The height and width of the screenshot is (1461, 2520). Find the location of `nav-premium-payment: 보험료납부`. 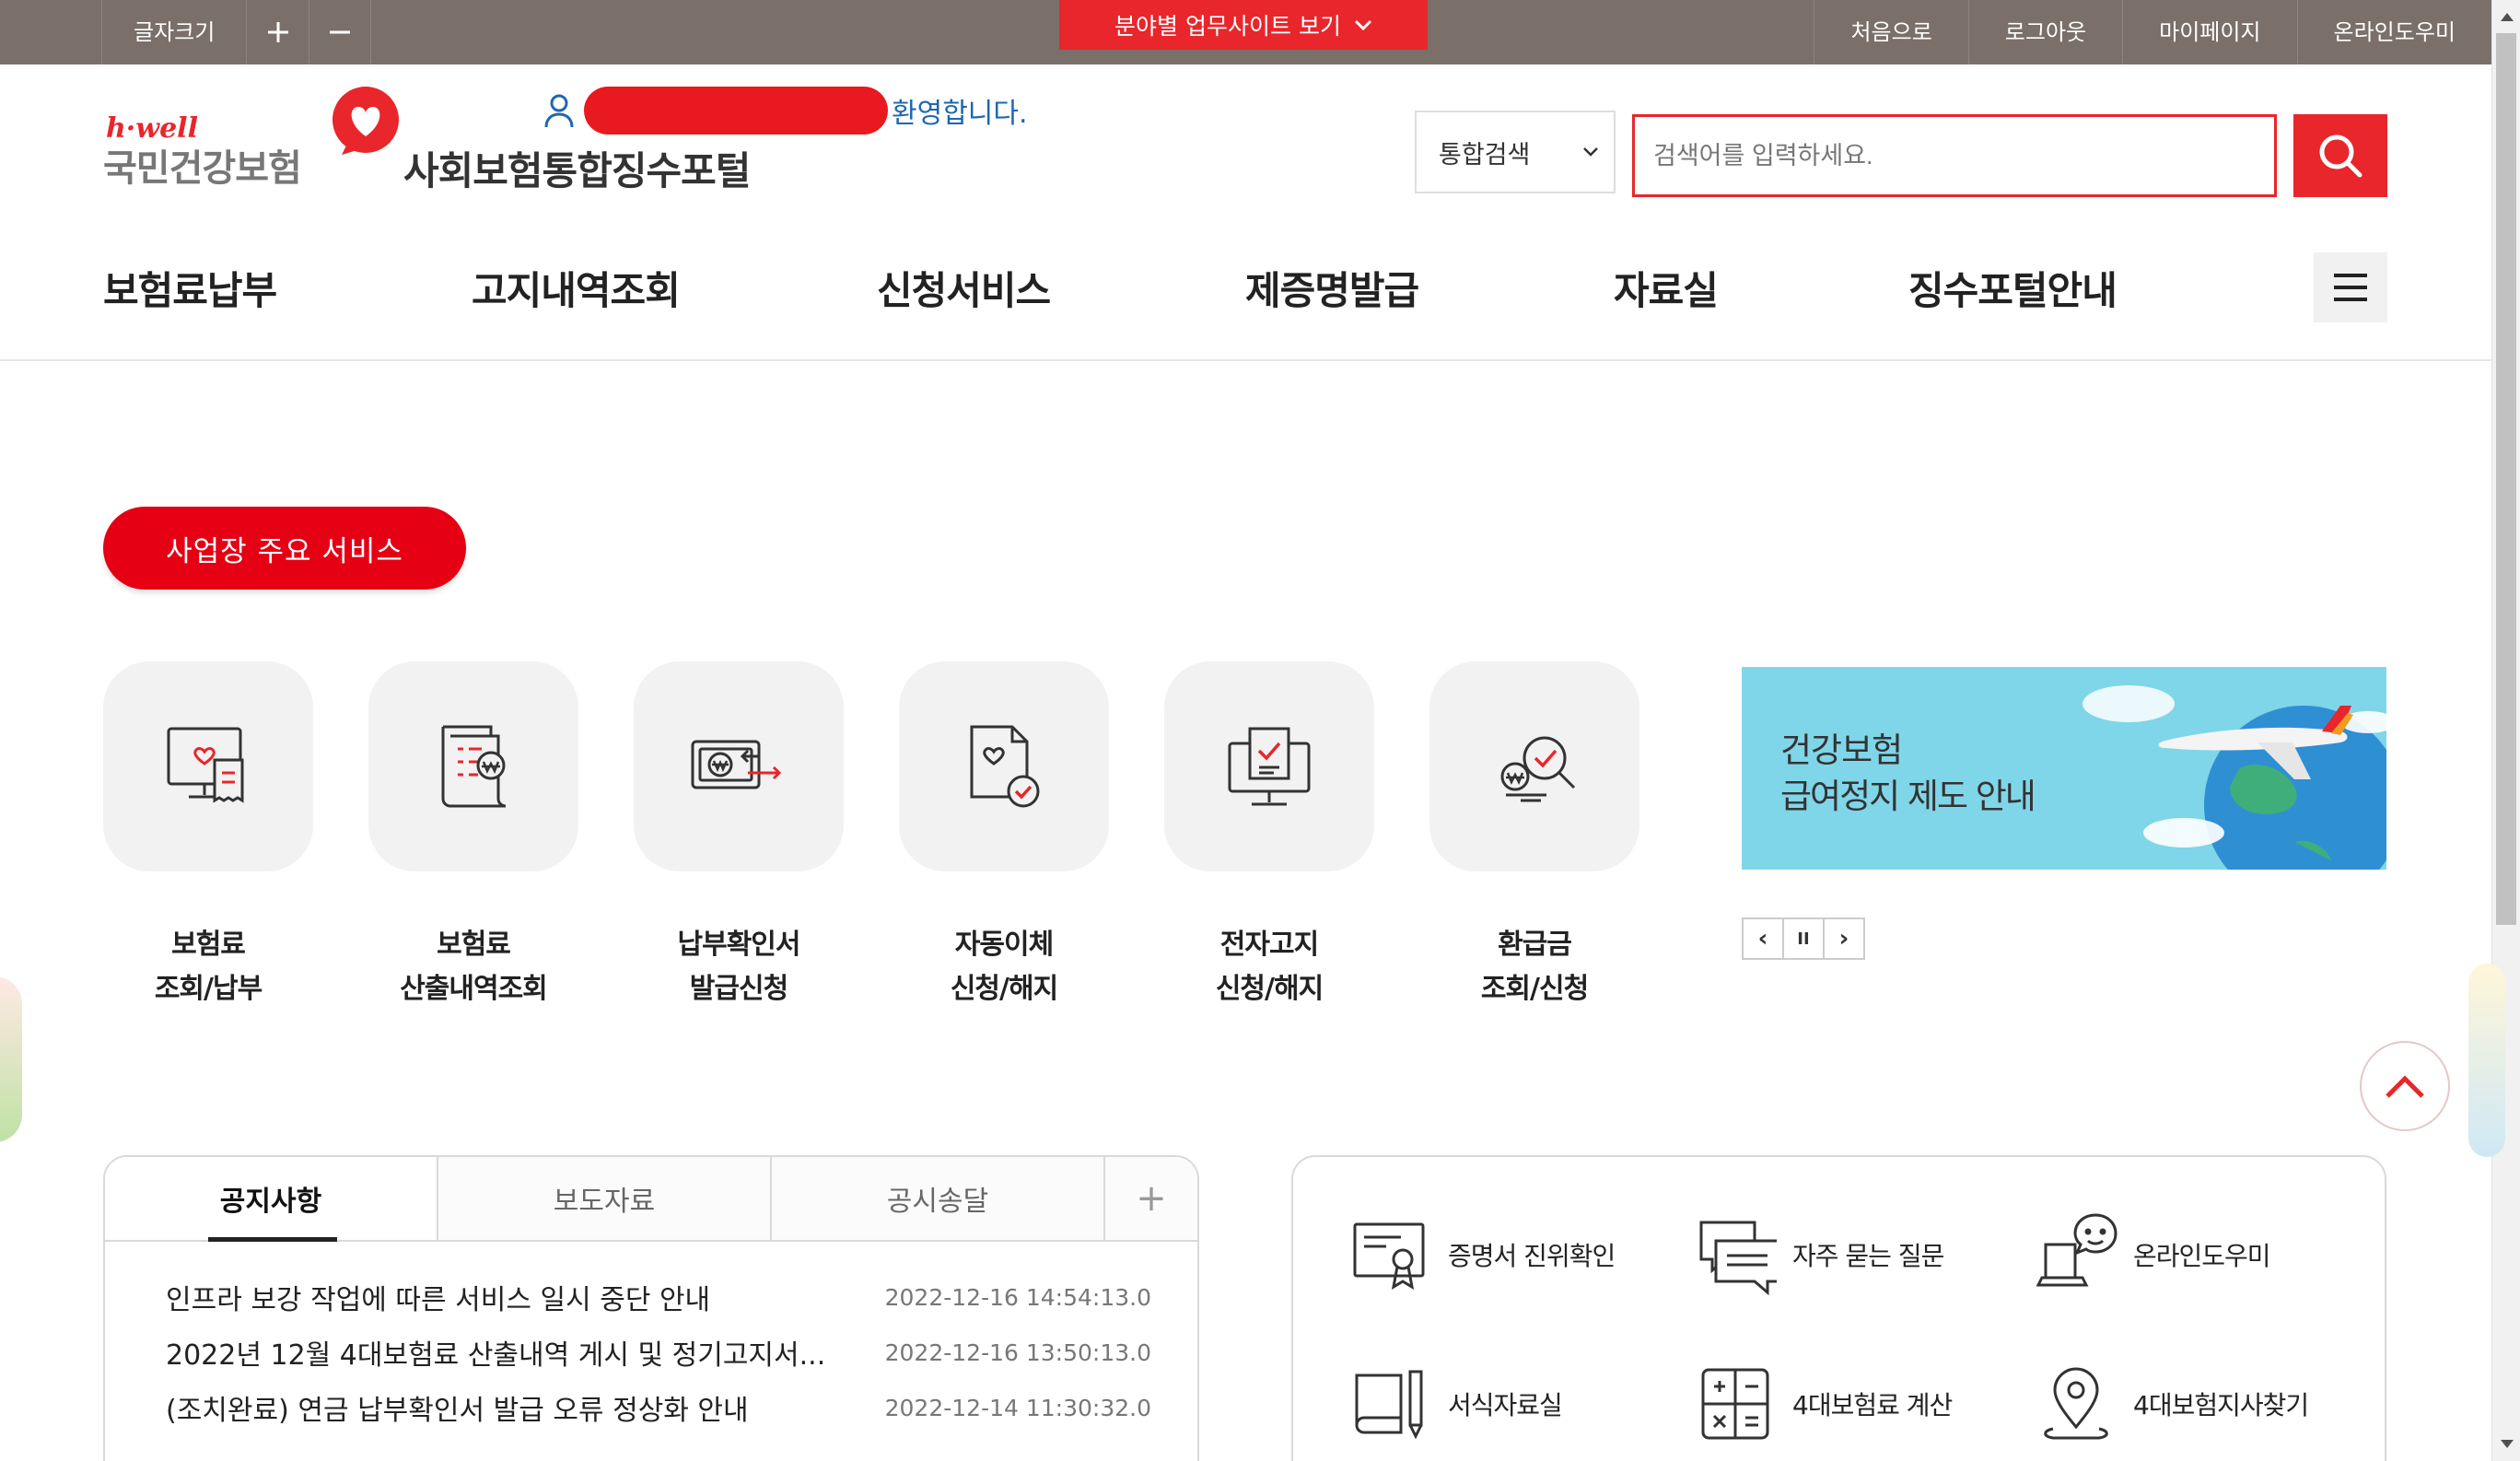

nav-premium-payment: 보험료납부 is located at coordinates (190, 288).